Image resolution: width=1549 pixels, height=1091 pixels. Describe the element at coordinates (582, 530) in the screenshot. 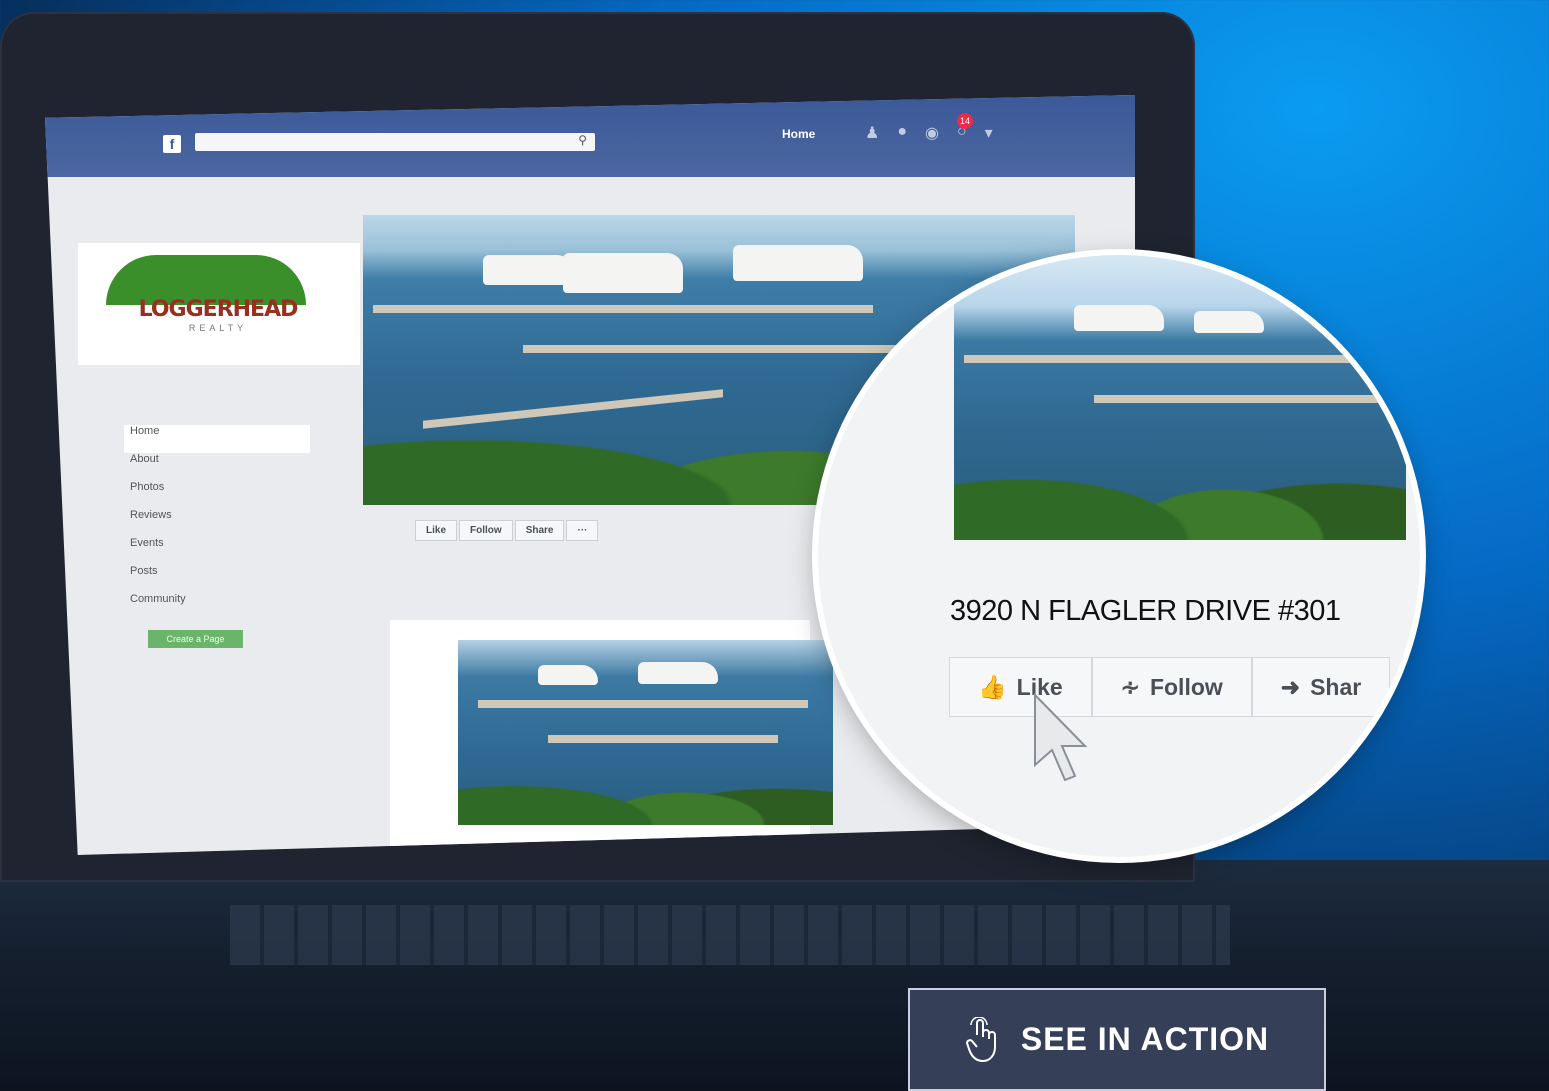

I see `more-button: ···` at that location.